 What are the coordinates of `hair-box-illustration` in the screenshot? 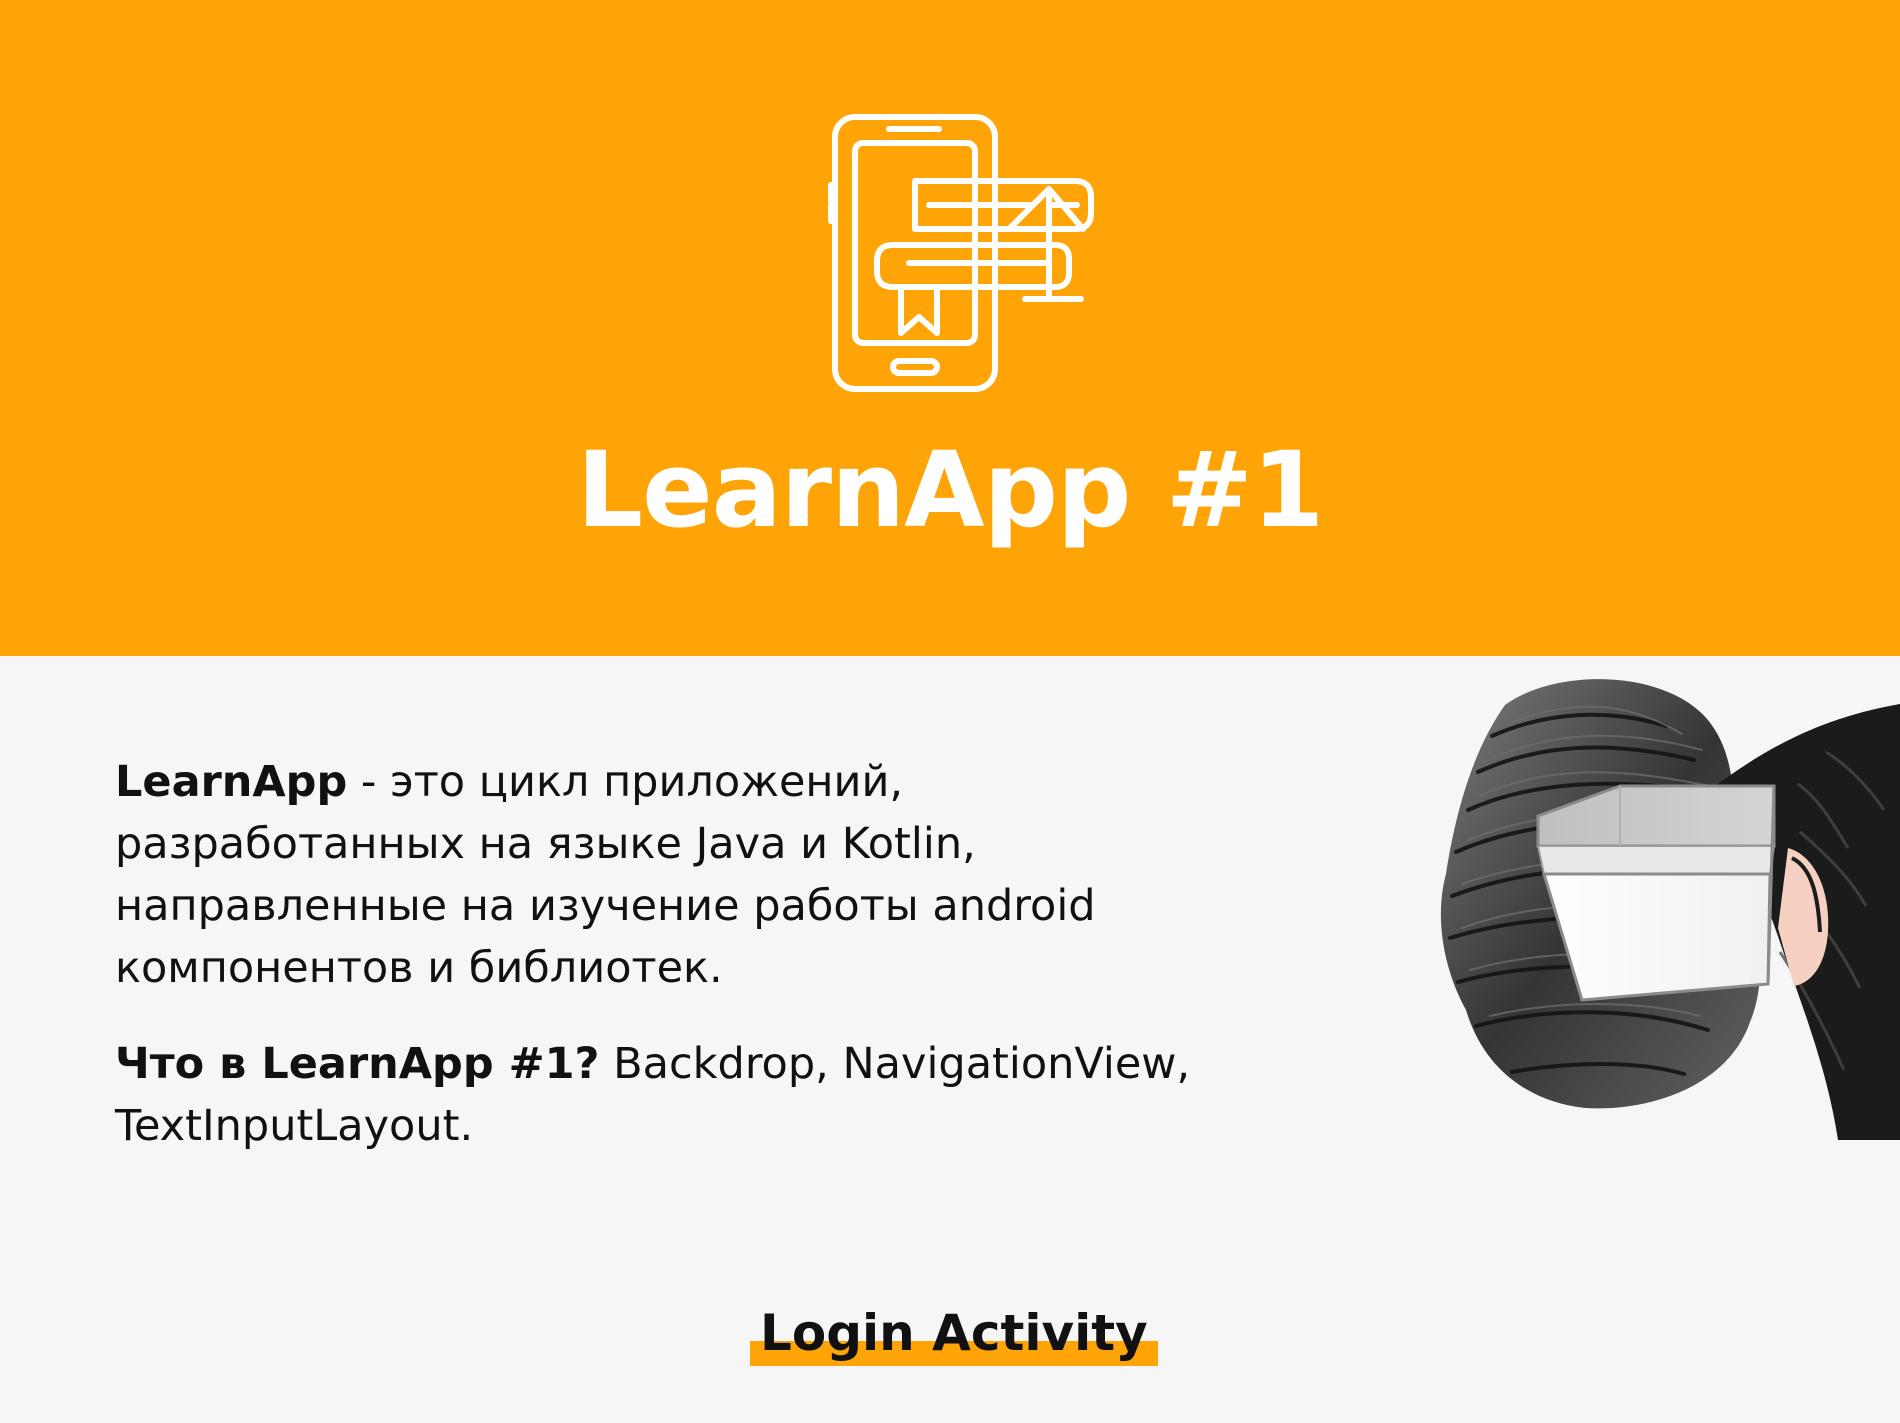 It's located at (1640, 905).